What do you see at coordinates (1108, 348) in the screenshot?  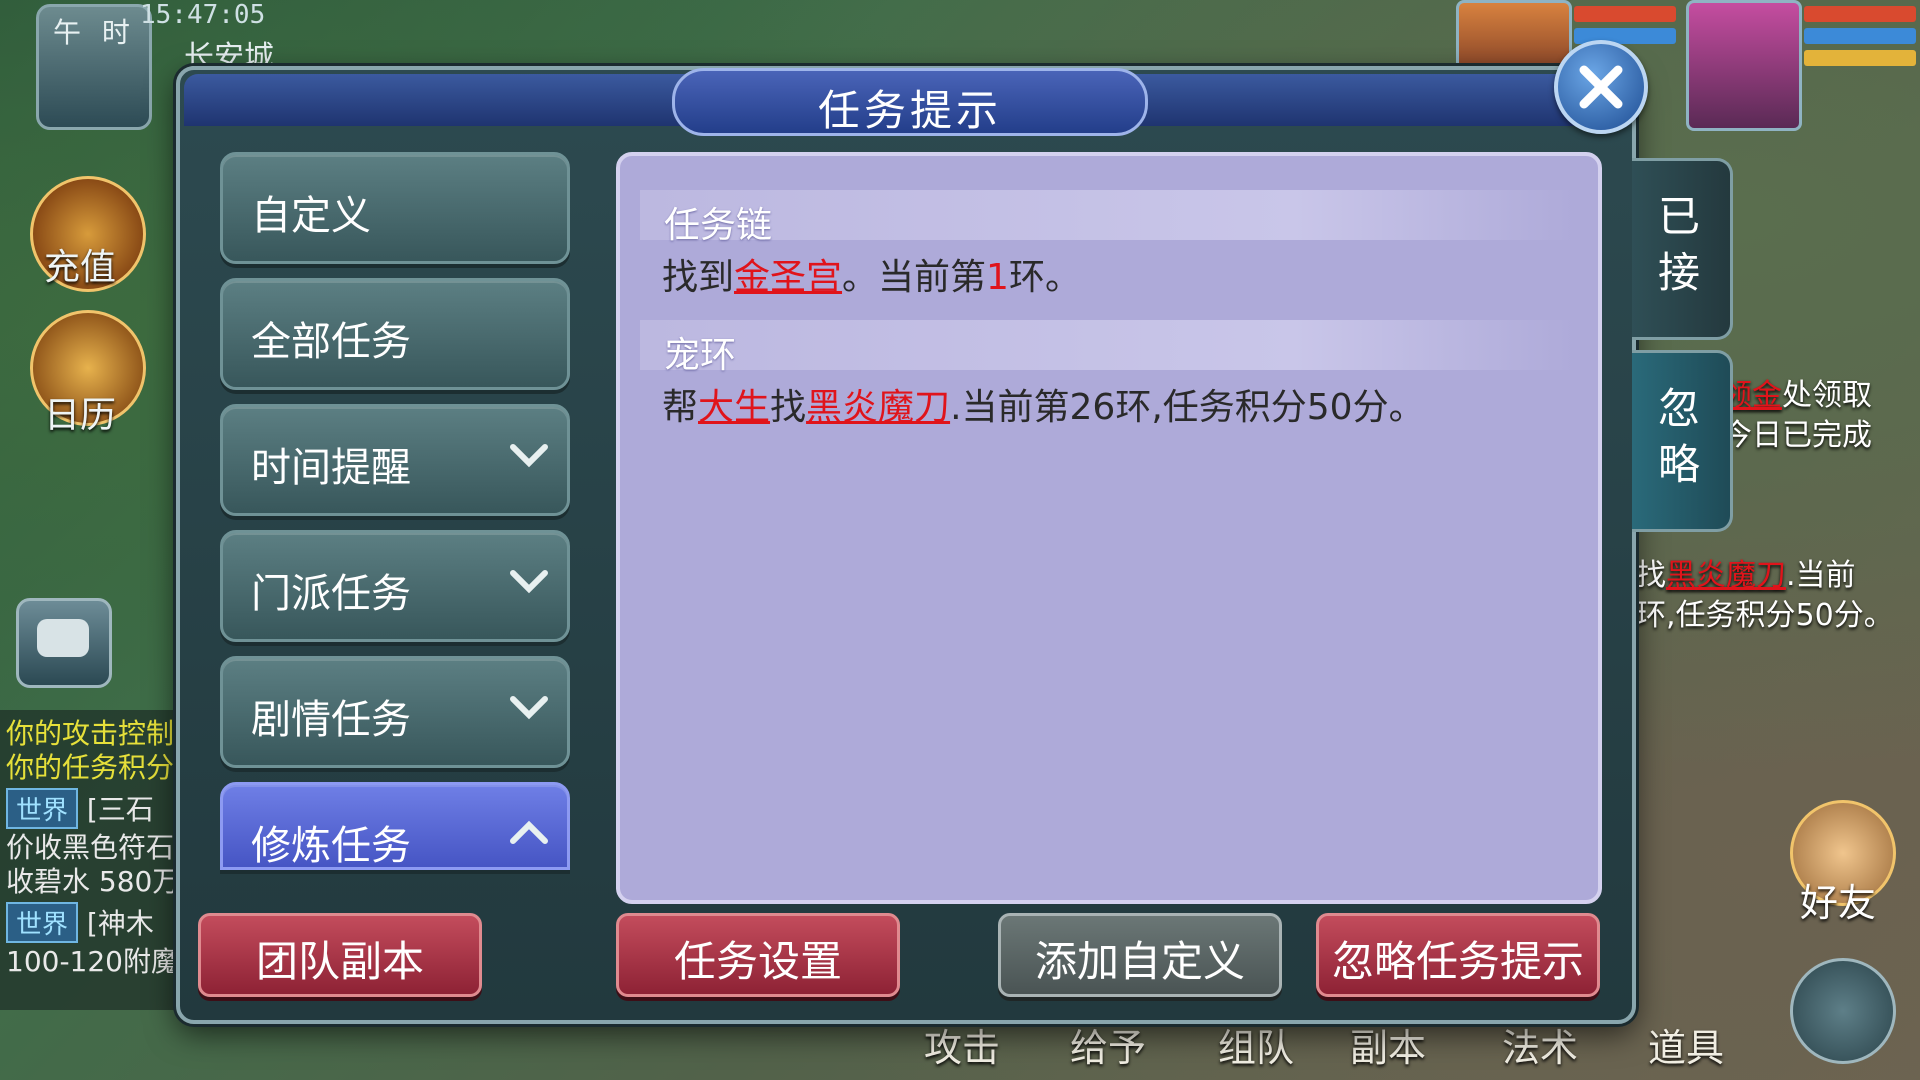 I see `section-header-pet-ring: 宠环` at bounding box center [1108, 348].